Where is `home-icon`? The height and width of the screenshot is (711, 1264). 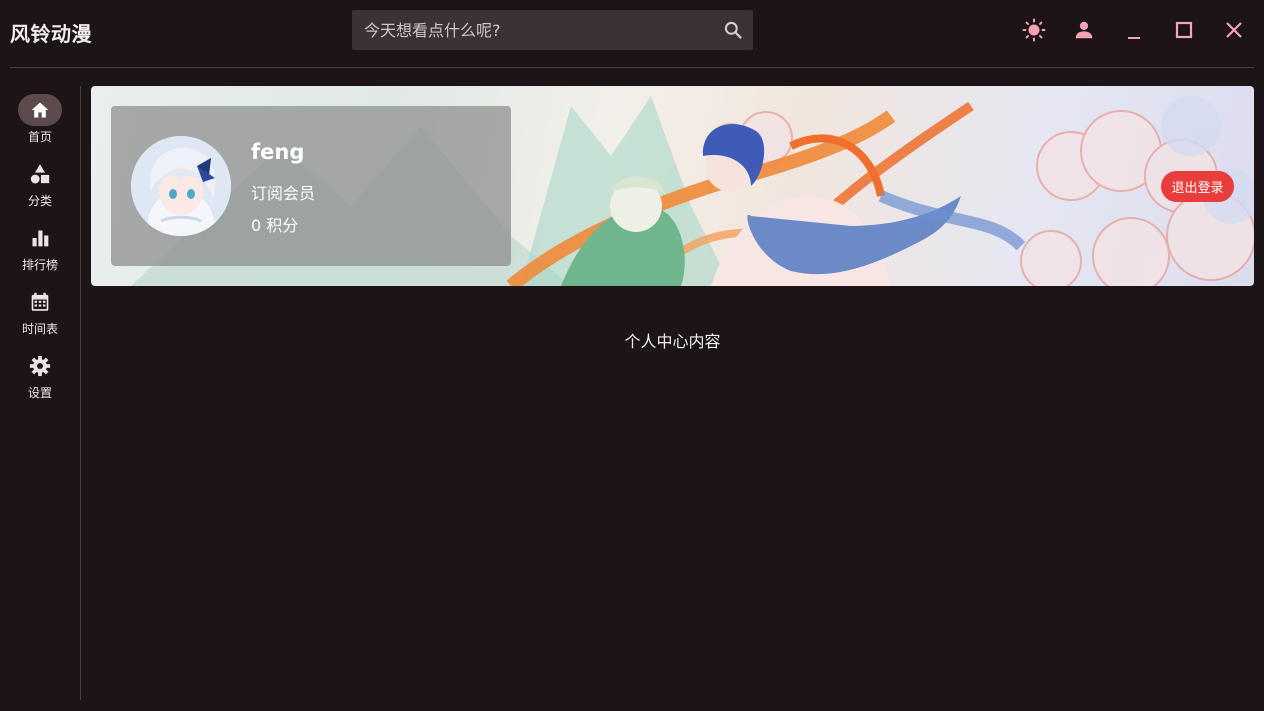 home-icon is located at coordinates (40, 110).